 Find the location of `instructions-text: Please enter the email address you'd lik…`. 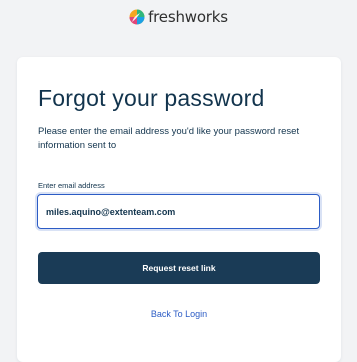

instructions-text: Please enter the email address you'd lik… is located at coordinates (169, 138).